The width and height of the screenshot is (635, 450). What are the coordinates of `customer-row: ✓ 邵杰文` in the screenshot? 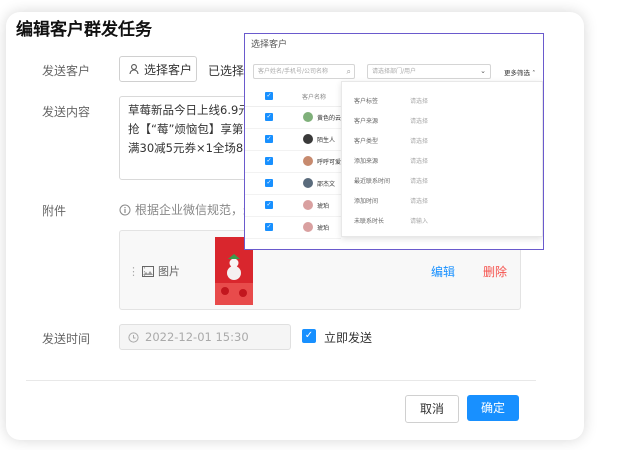 It's located at (293, 184).